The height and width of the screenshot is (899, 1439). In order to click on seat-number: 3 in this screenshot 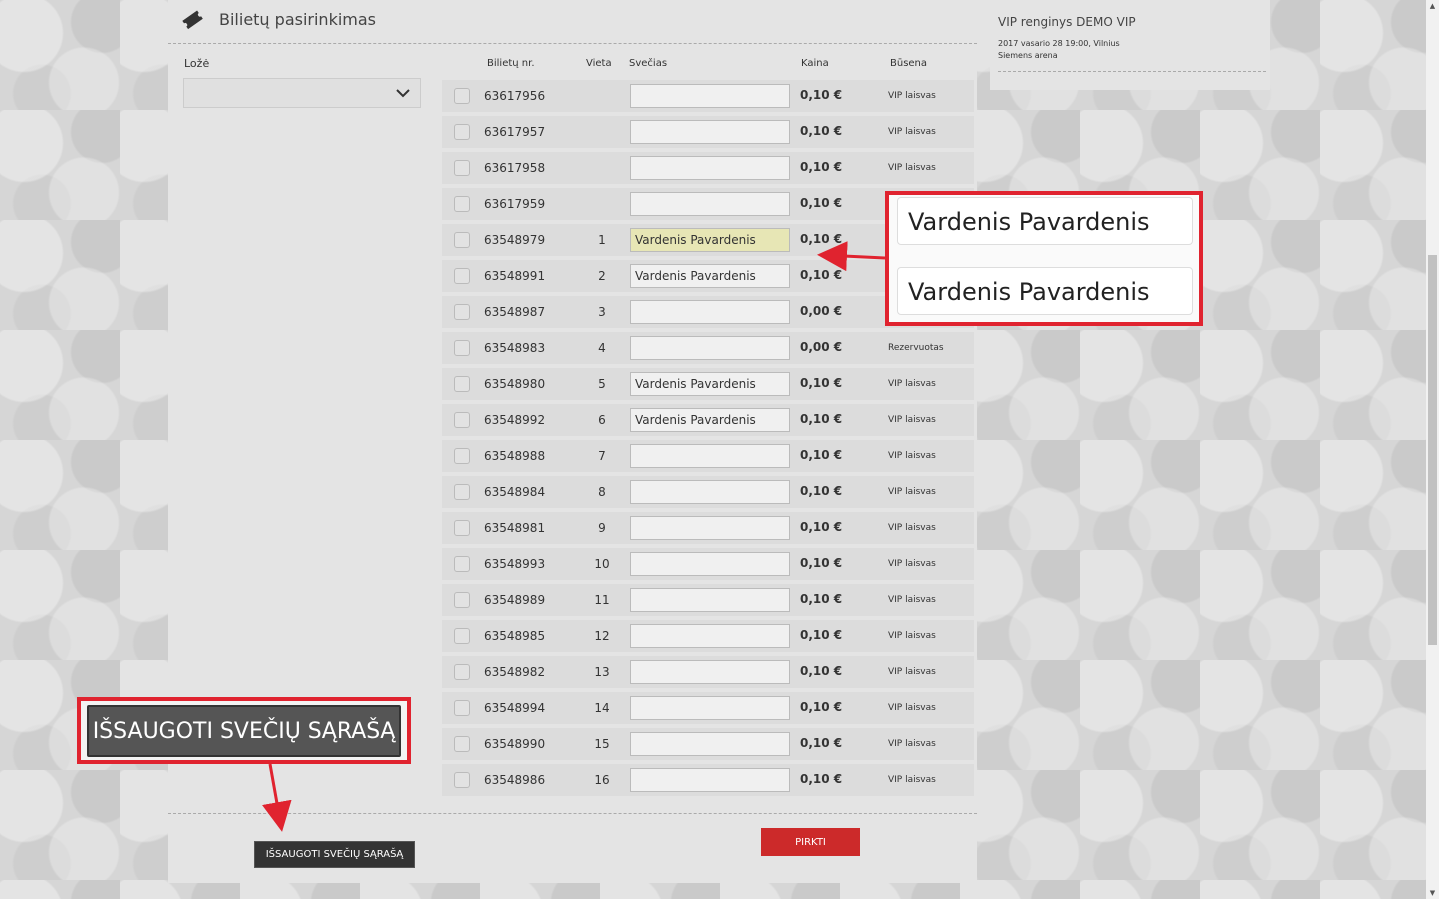, I will do `click(602, 312)`.